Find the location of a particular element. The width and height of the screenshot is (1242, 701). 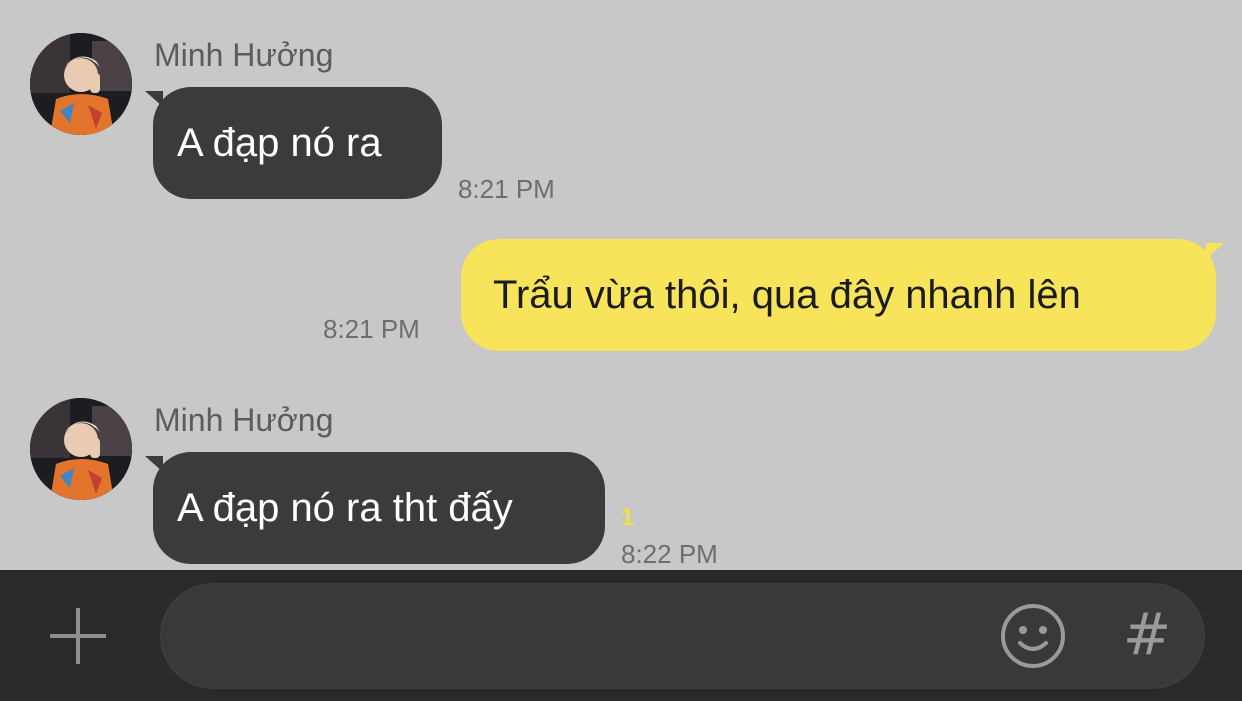

emoji-button is located at coordinates (1033, 636).